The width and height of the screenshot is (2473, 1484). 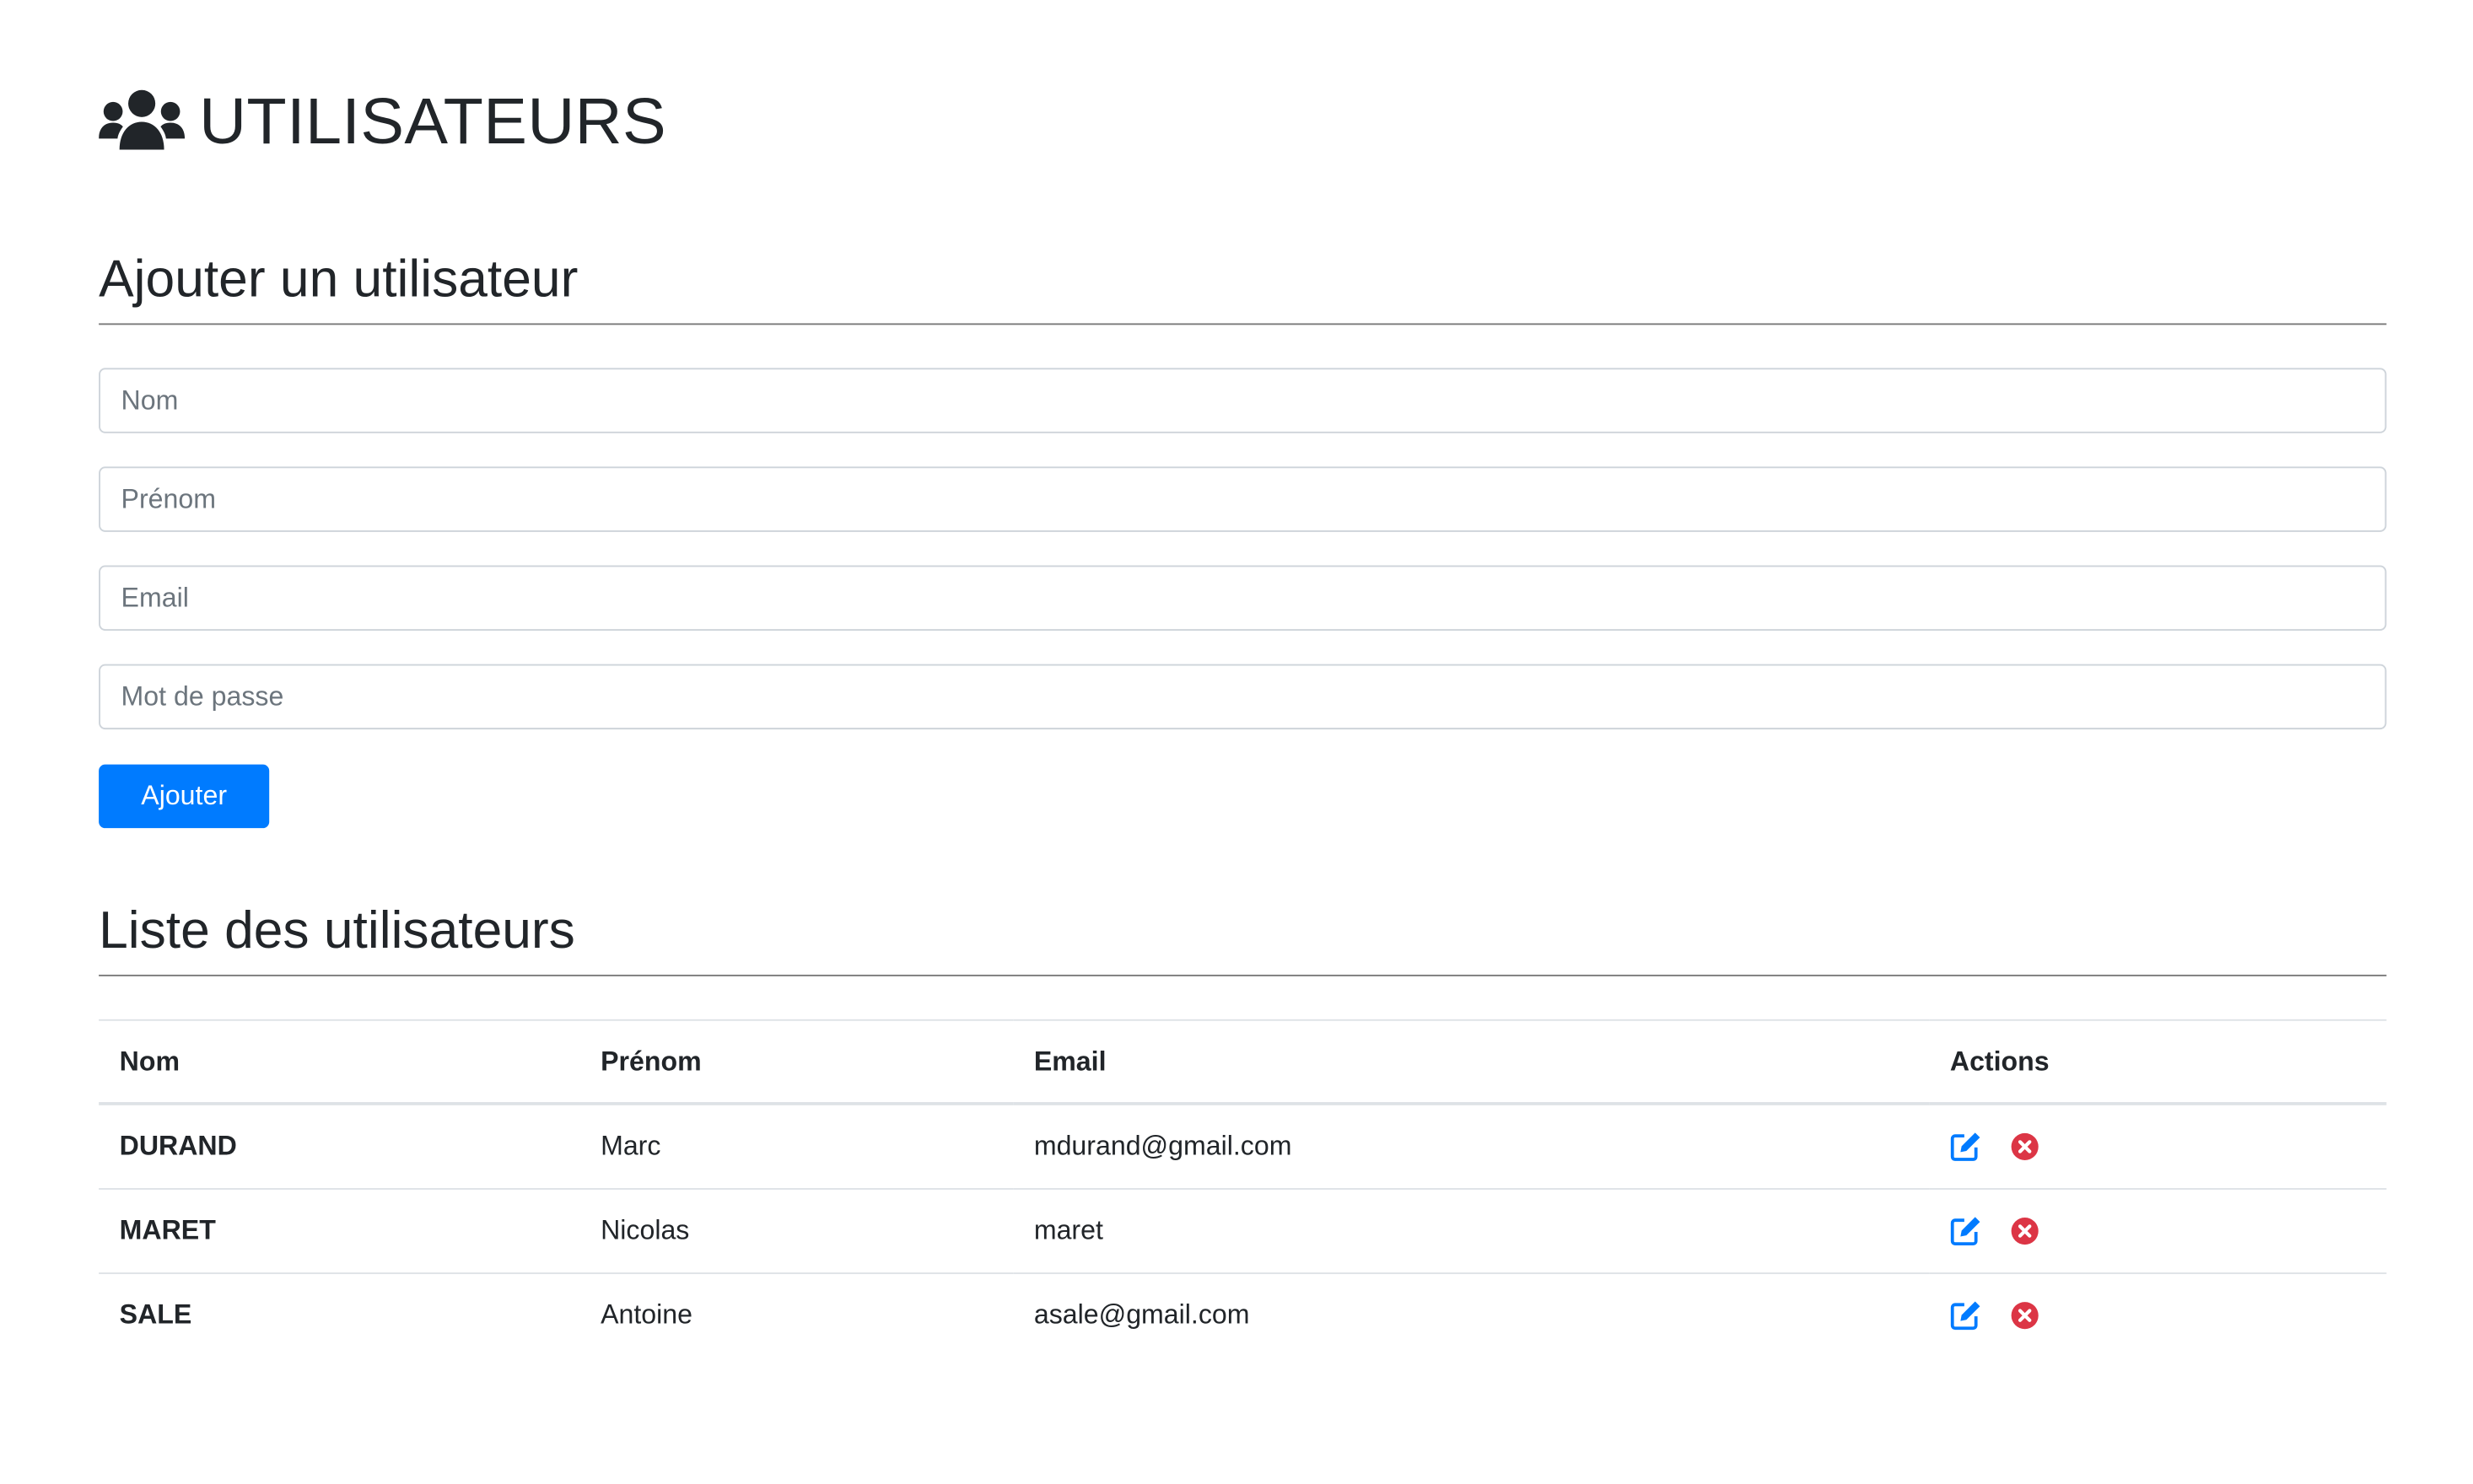 What do you see at coordinates (1471, 1146) in the screenshot?
I see `cell-email: mdurand@gmail.com` at bounding box center [1471, 1146].